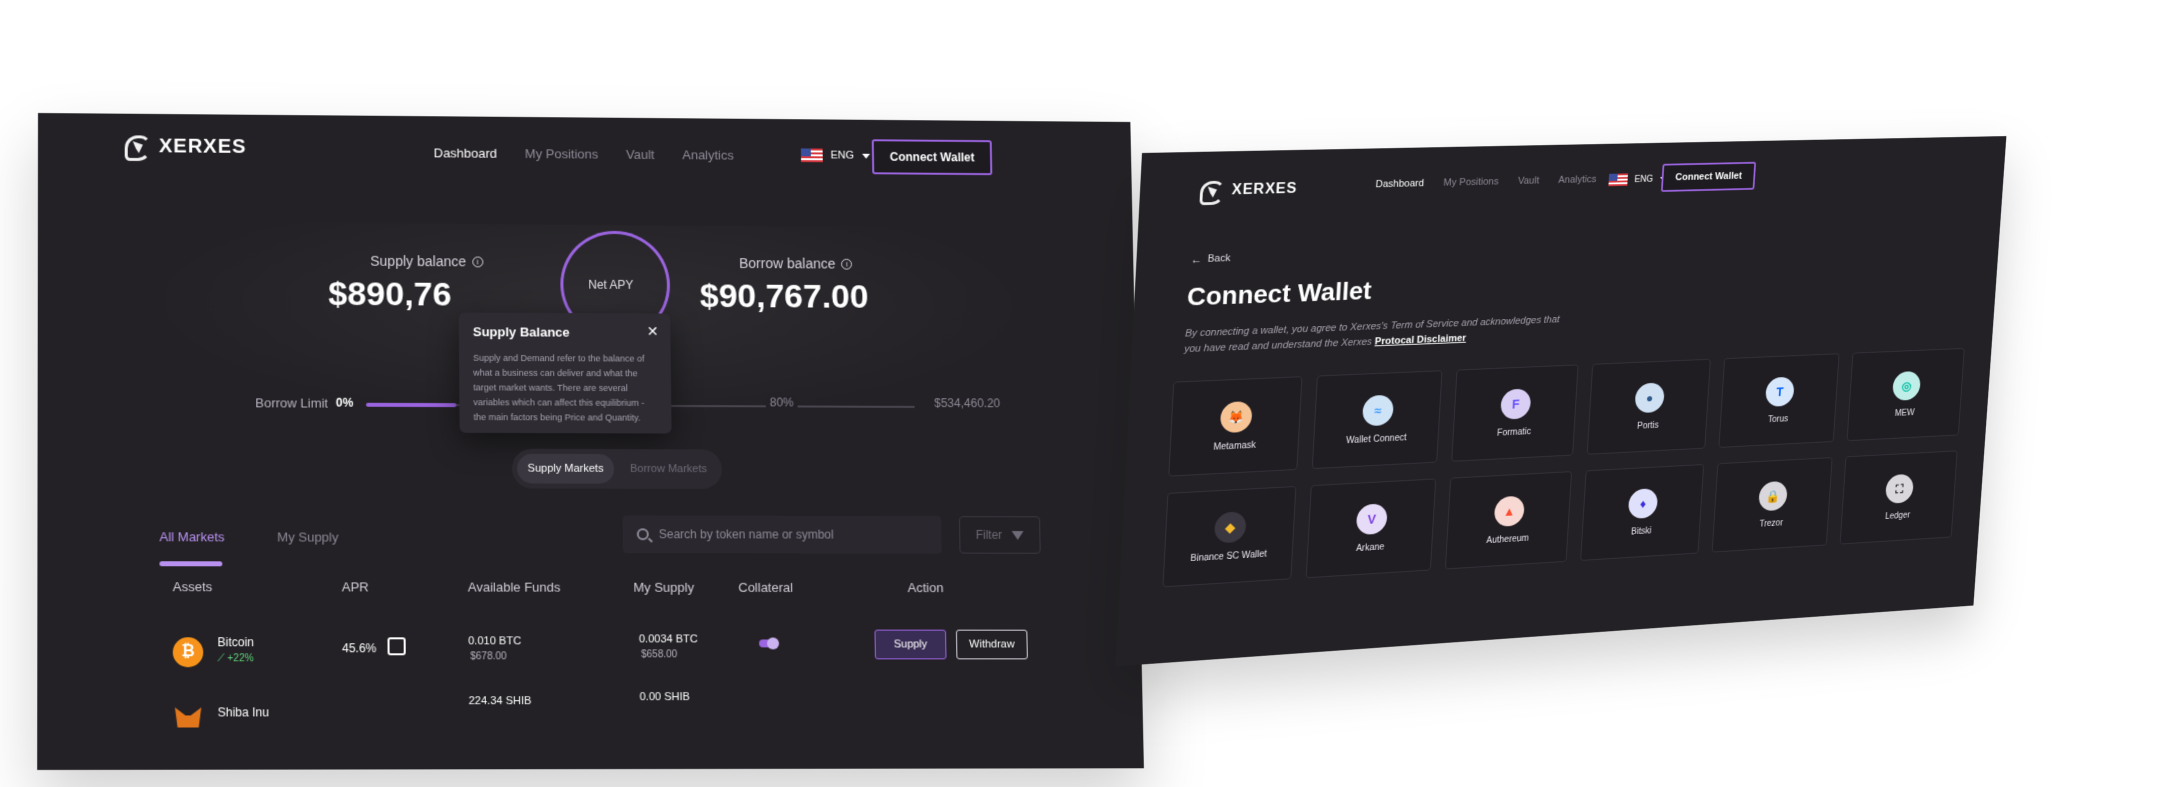  What do you see at coordinates (1196, 259) in the screenshot?
I see `arrow-left-icon: ←` at bounding box center [1196, 259].